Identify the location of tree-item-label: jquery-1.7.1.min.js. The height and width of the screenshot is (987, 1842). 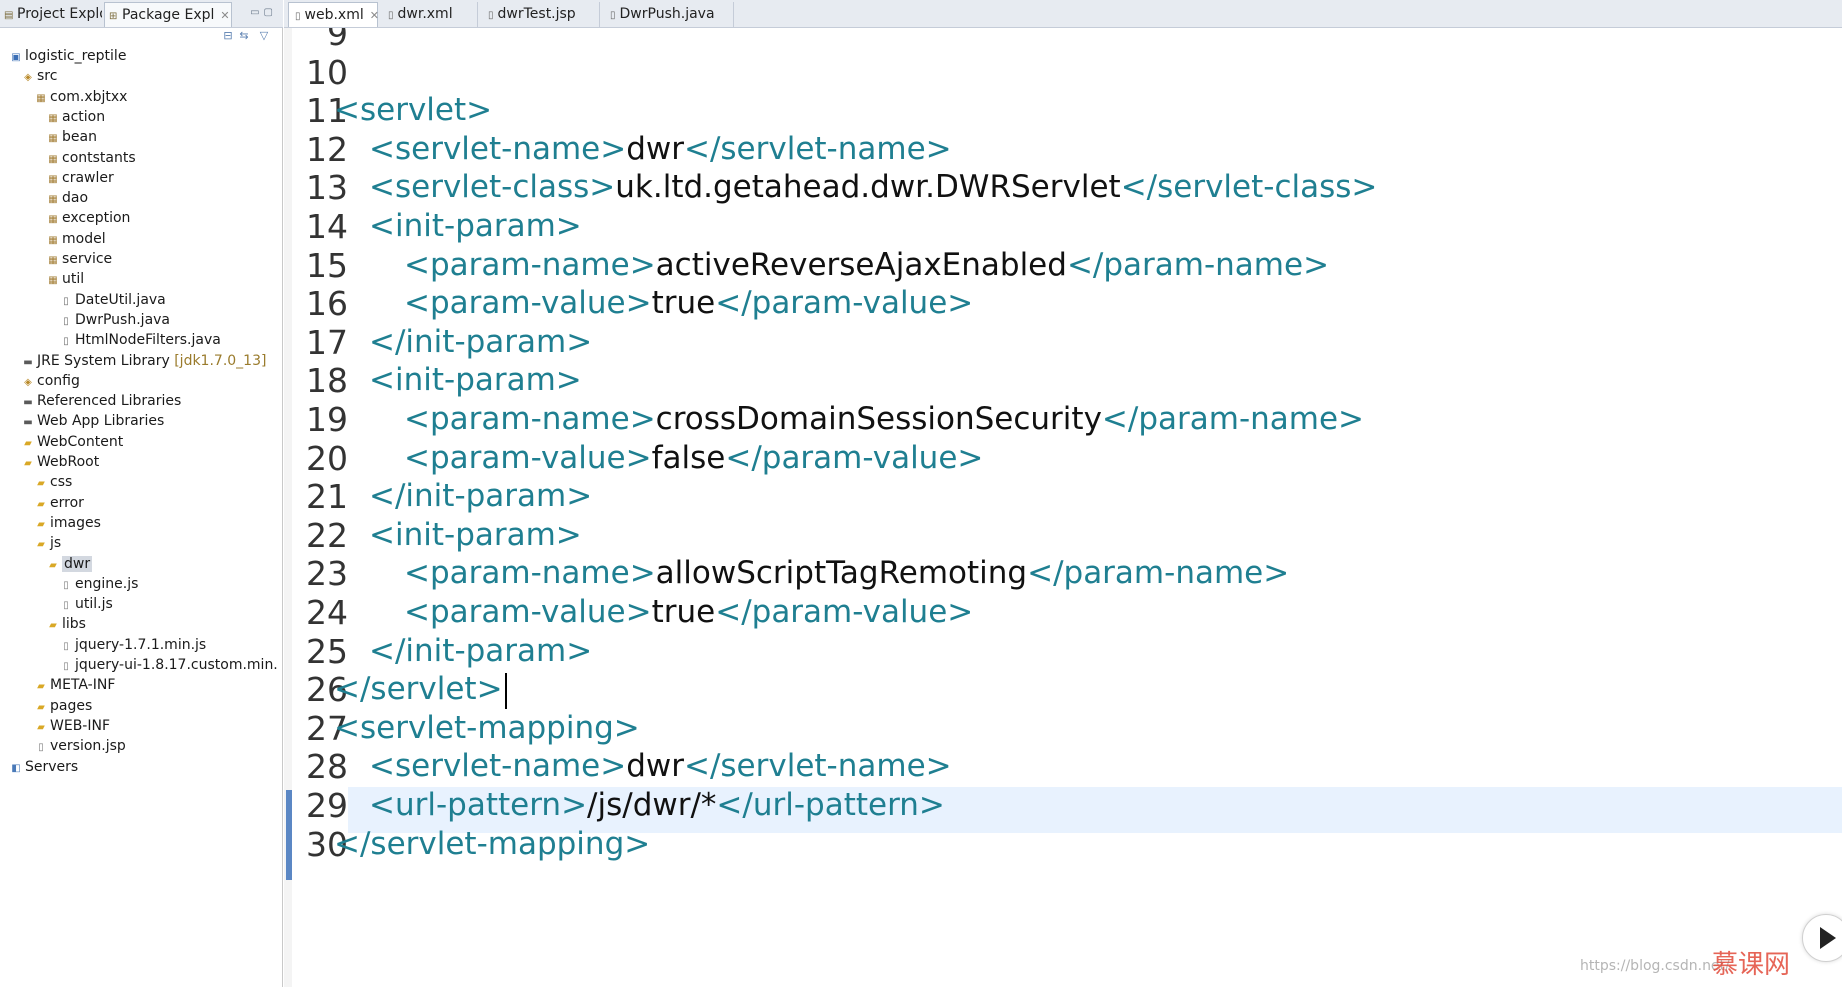
(141, 644).